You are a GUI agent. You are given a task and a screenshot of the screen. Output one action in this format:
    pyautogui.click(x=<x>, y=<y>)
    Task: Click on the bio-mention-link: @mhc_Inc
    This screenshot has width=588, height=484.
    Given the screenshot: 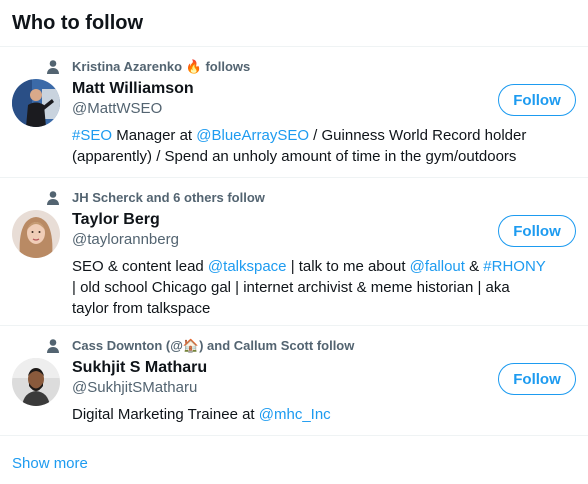 What is the action you would take?
    pyautogui.click(x=295, y=414)
    